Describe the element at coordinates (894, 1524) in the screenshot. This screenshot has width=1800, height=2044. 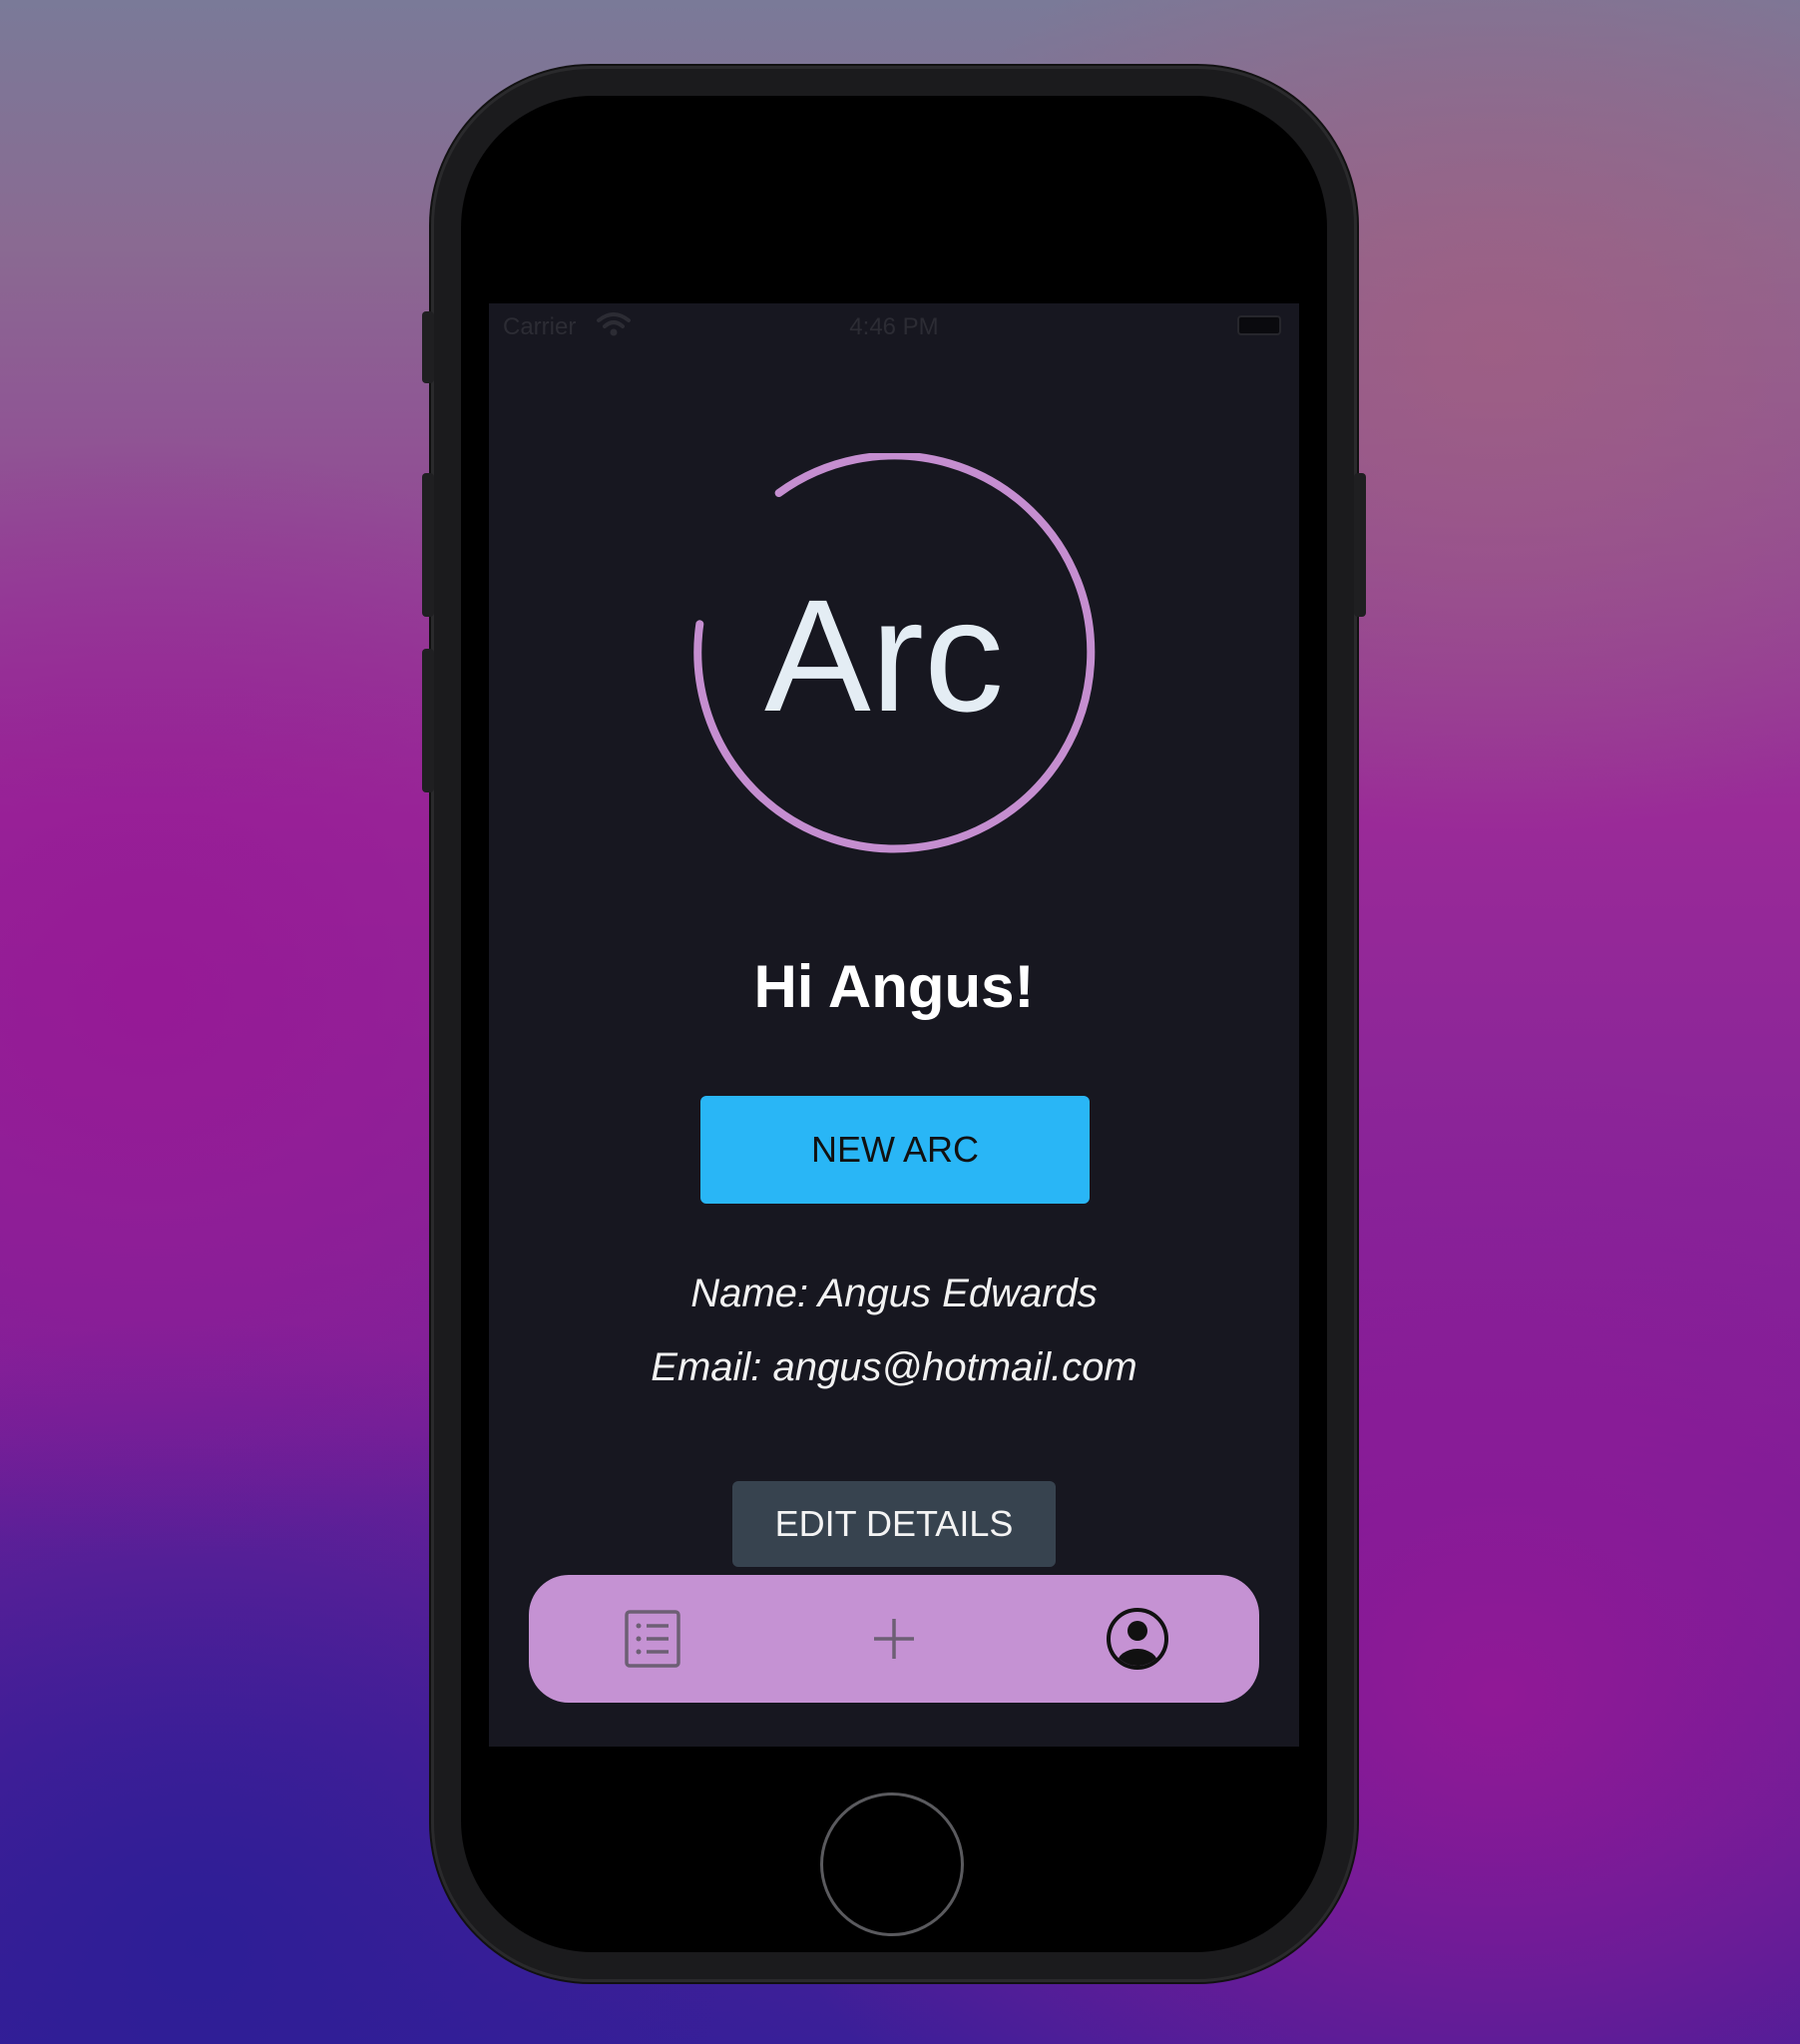
I see `edit-details-button: EDIT DETAILS` at that location.